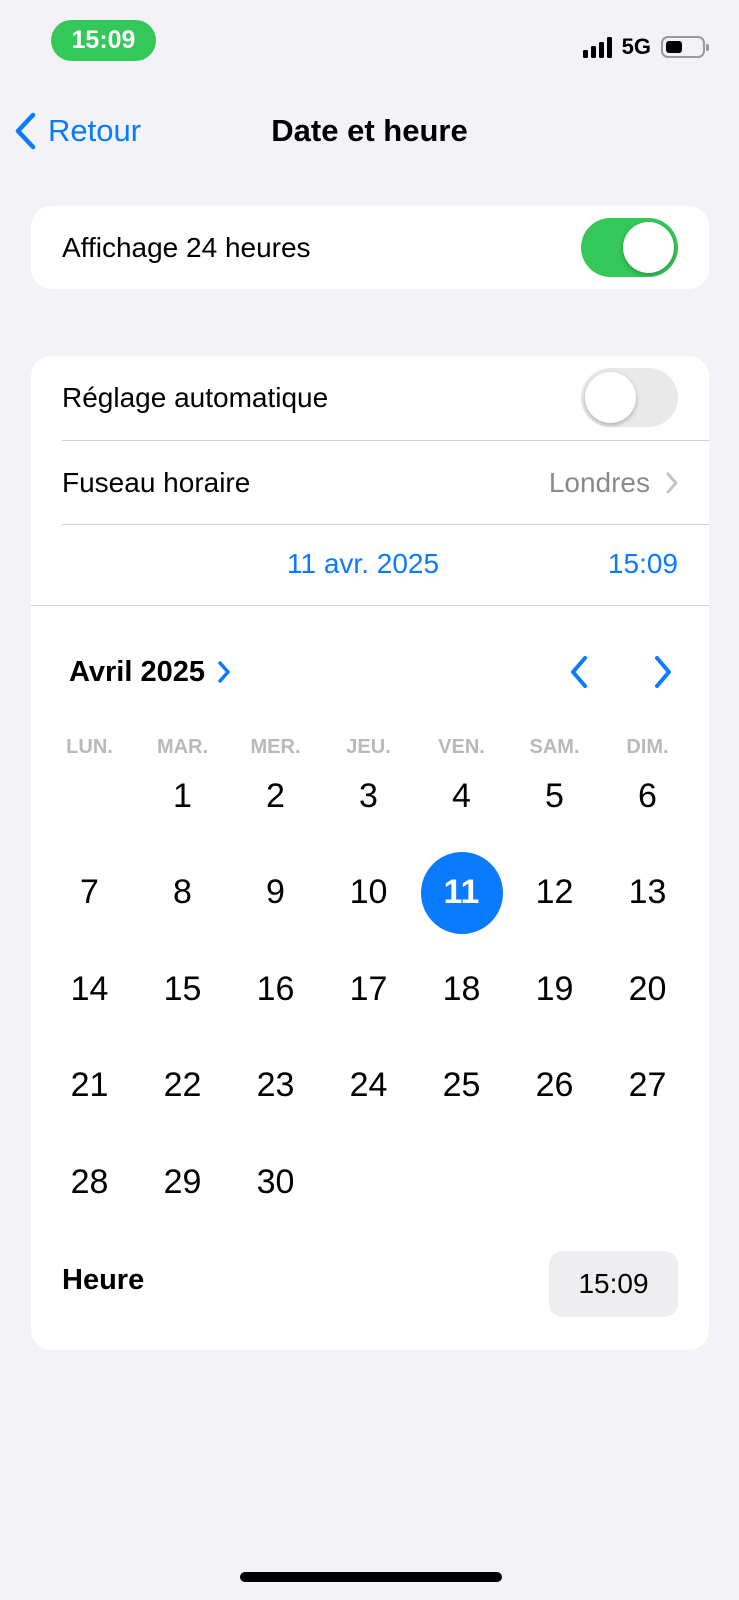 The width and height of the screenshot is (739, 1600). I want to click on calendar-day: 14, so click(89, 989).